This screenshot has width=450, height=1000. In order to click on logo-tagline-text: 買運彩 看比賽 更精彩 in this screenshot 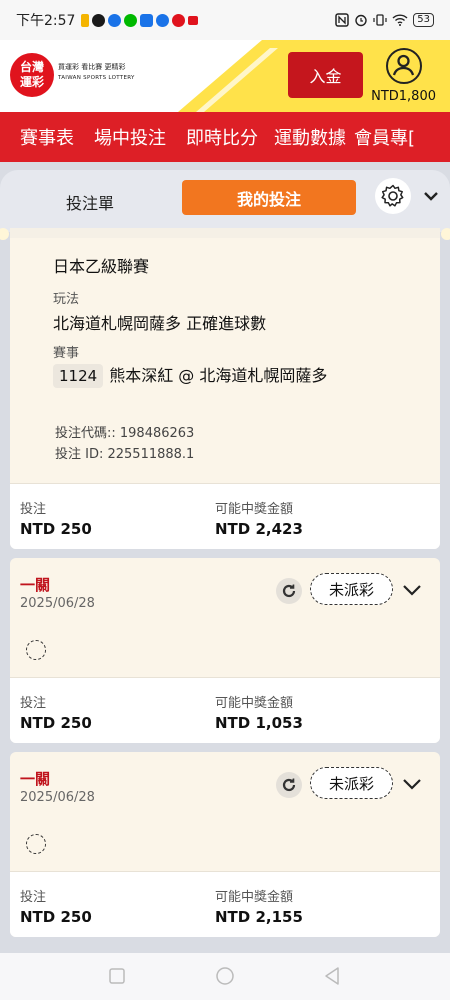, I will do `click(92, 67)`.